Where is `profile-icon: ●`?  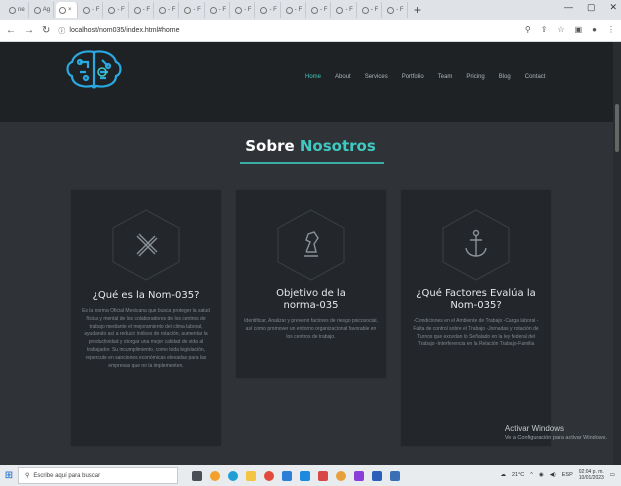 profile-icon: ● is located at coordinates (594, 29).